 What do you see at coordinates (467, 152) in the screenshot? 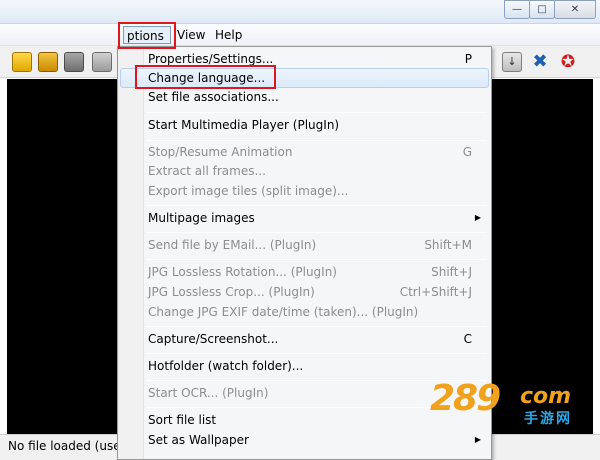
I see `menu-item-shortcut: G` at bounding box center [467, 152].